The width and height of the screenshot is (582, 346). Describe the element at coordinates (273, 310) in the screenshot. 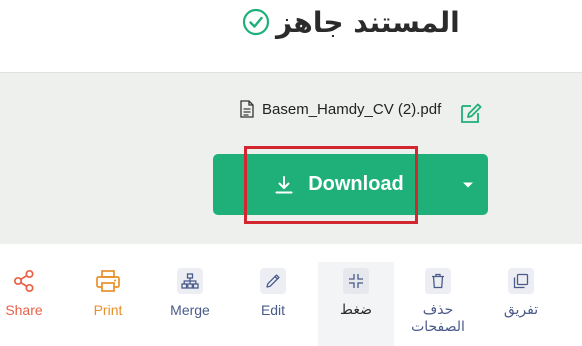

I see `tool-edit-label: Edit` at that location.